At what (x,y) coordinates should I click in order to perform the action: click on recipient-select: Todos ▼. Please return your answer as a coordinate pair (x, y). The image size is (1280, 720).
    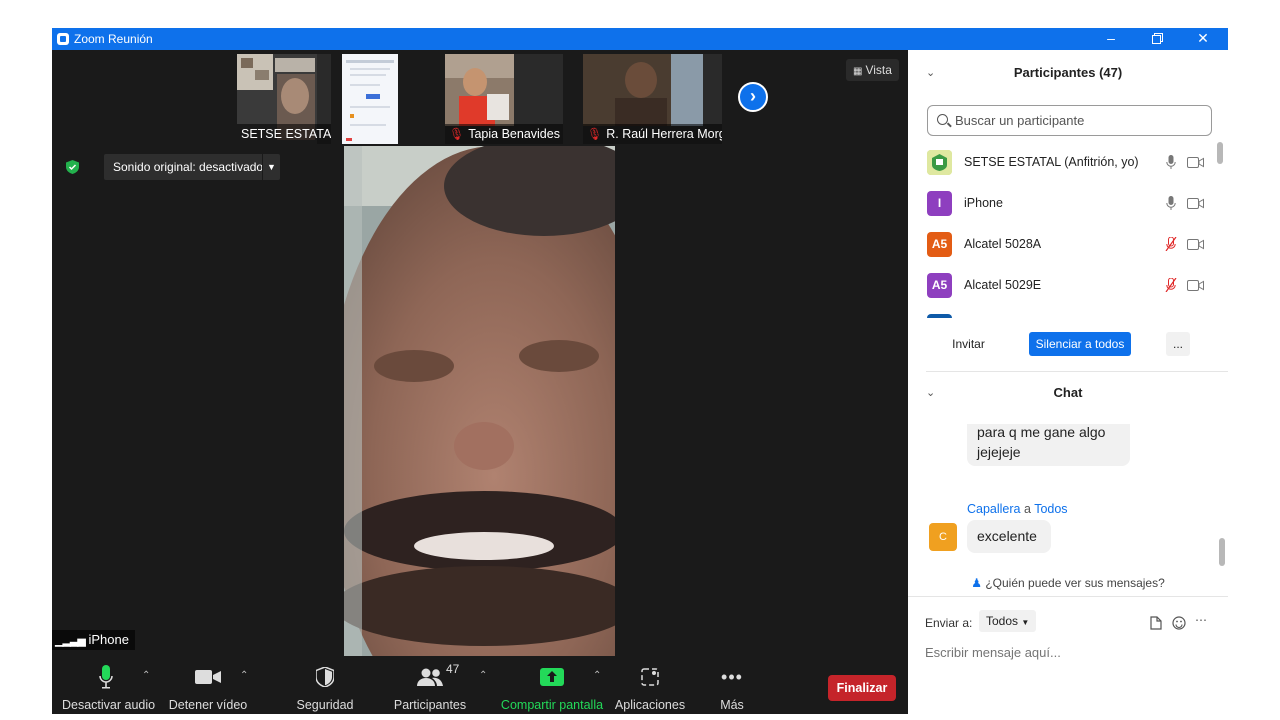
    Looking at the image, I should click on (1008, 621).